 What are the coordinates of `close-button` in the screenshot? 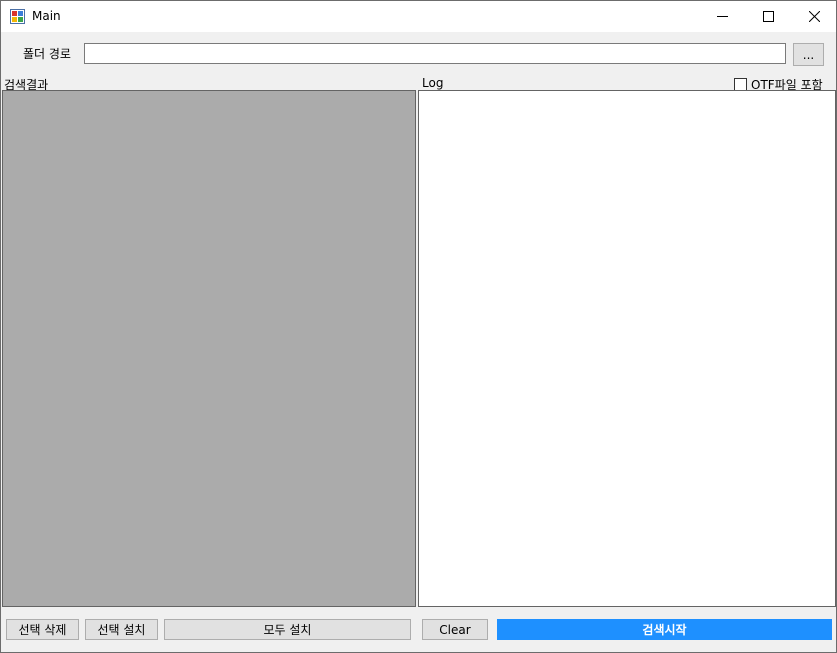 It's located at (814, 16).